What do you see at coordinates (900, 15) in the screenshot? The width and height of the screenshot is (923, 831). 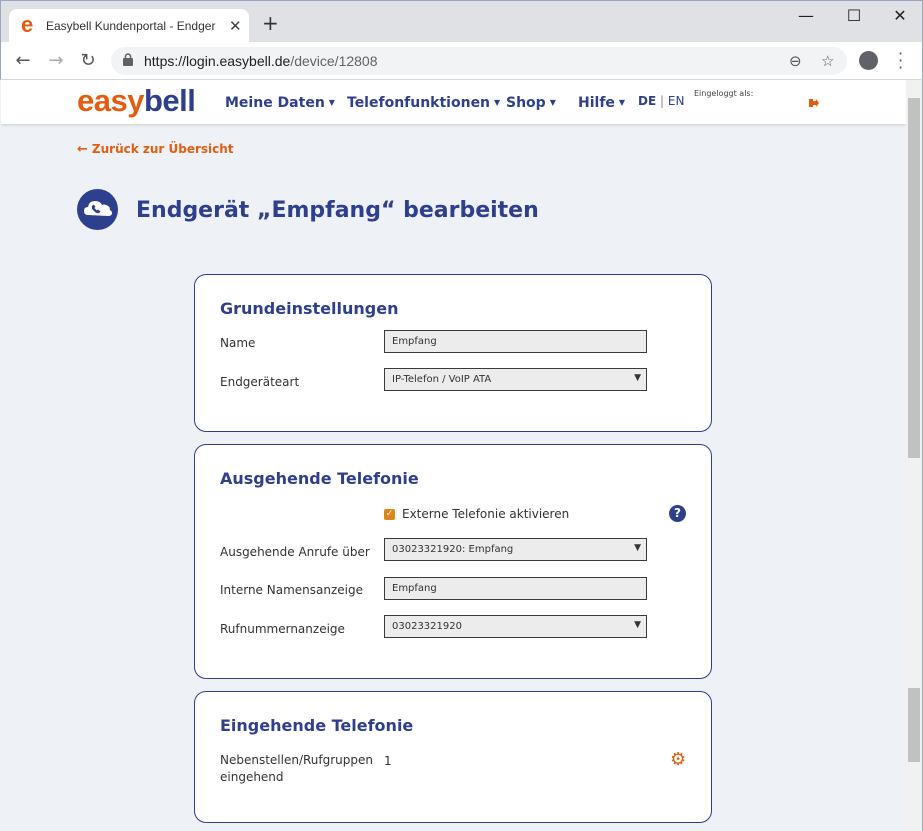 I see `window-close-icon: ✕` at bounding box center [900, 15].